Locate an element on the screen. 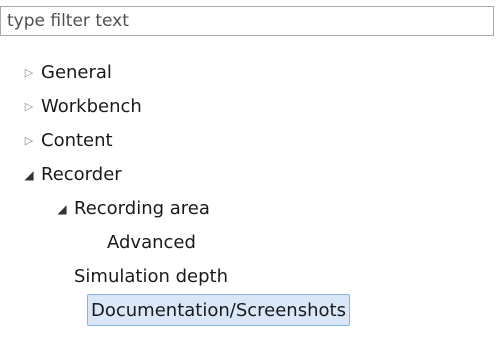 The height and width of the screenshot is (340, 501). tree-item-label: Recording area is located at coordinates (142, 208).